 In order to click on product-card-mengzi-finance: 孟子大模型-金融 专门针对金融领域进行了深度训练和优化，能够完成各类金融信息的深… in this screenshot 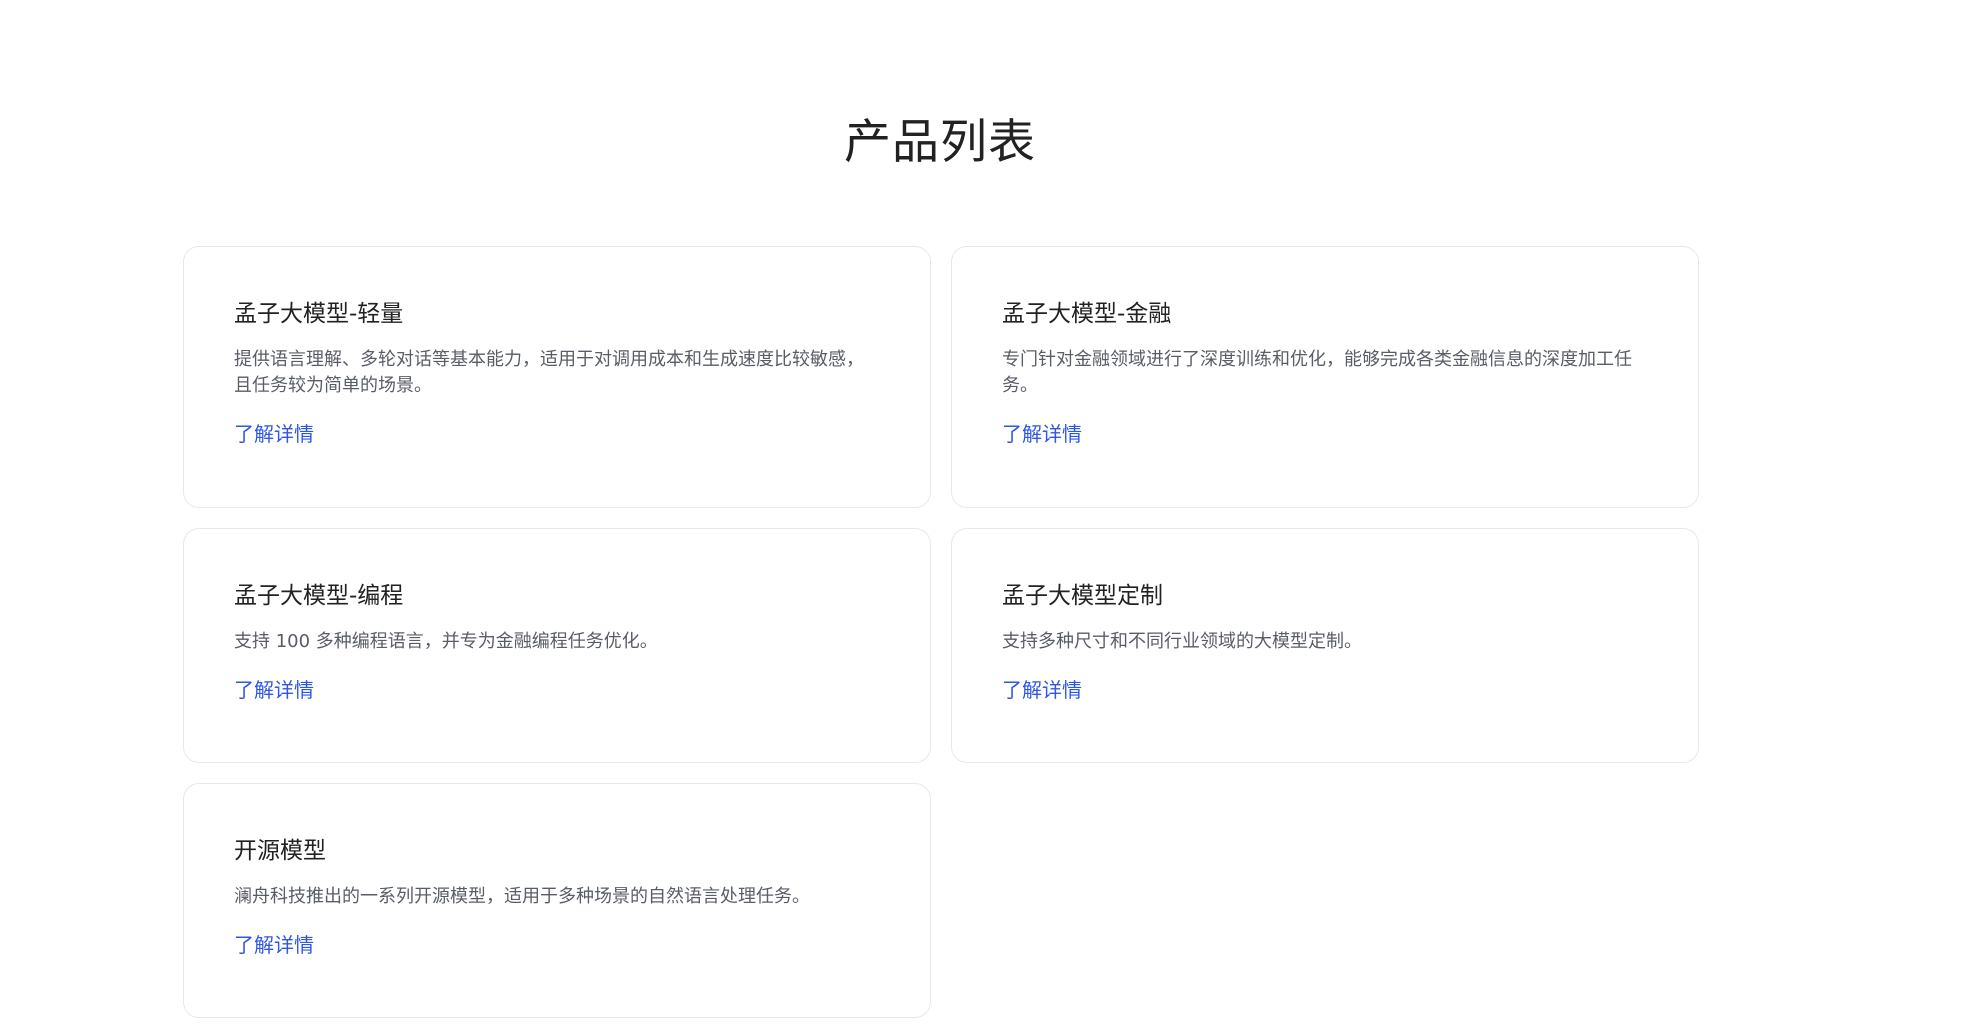, I will do `click(1325, 377)`.